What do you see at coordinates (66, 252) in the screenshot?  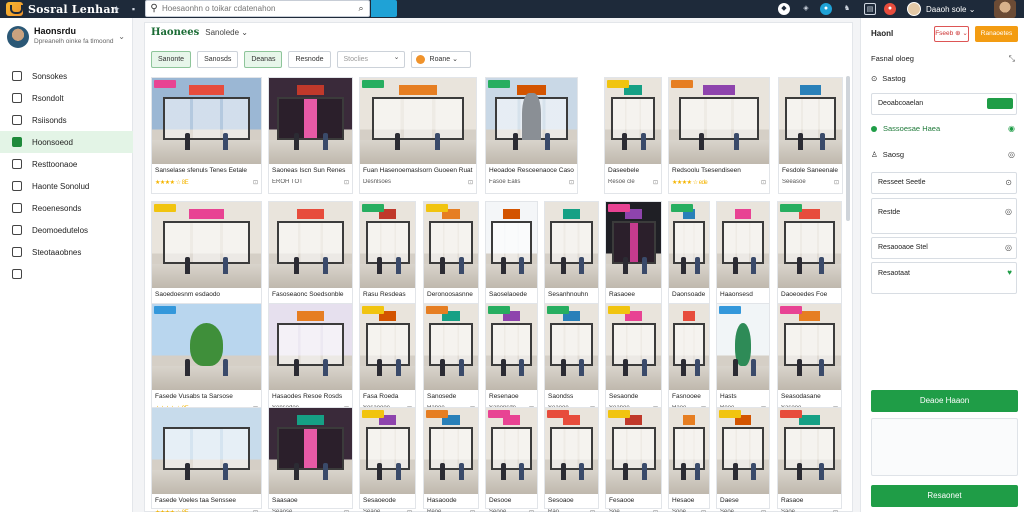 I see `sidebar-item-8: Steotaaobnes` at bounding box center [66, 252].